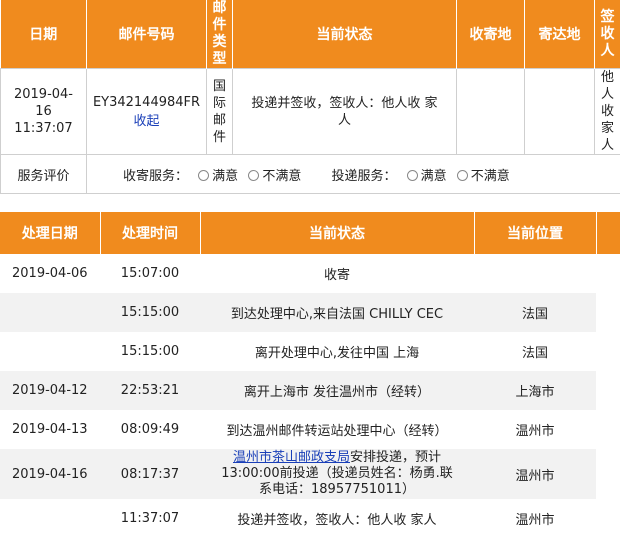 This screenshot has height=548, width=620. What do you see at coordinates (150, 474) in the screenshot?
I see `history-time: 08:17:37` at bounding box center [150, 474].